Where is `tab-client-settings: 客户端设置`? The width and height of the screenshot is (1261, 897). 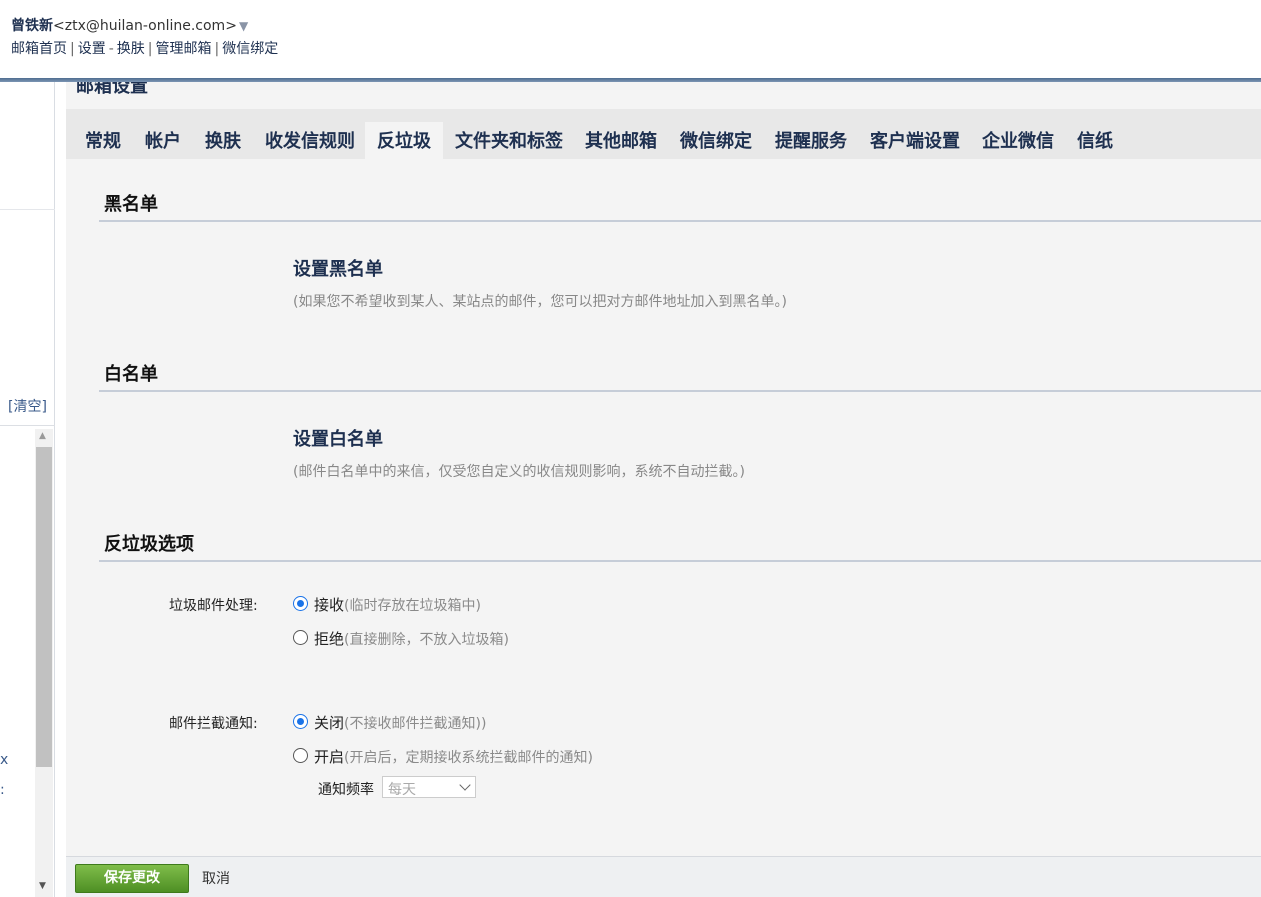
tab-client-settings: 客户端设置 is located at coordinates (915, 140).